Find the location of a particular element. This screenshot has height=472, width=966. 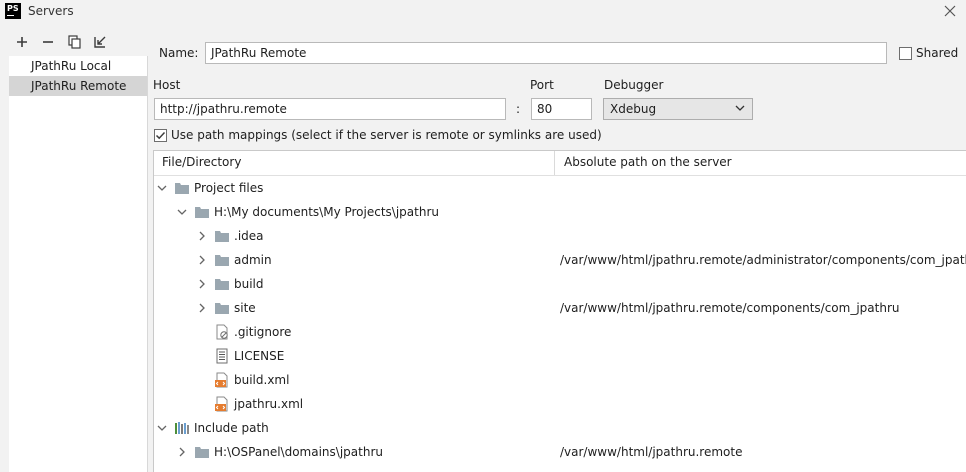

ignore-file-icon is located at coordinates (222, 332).